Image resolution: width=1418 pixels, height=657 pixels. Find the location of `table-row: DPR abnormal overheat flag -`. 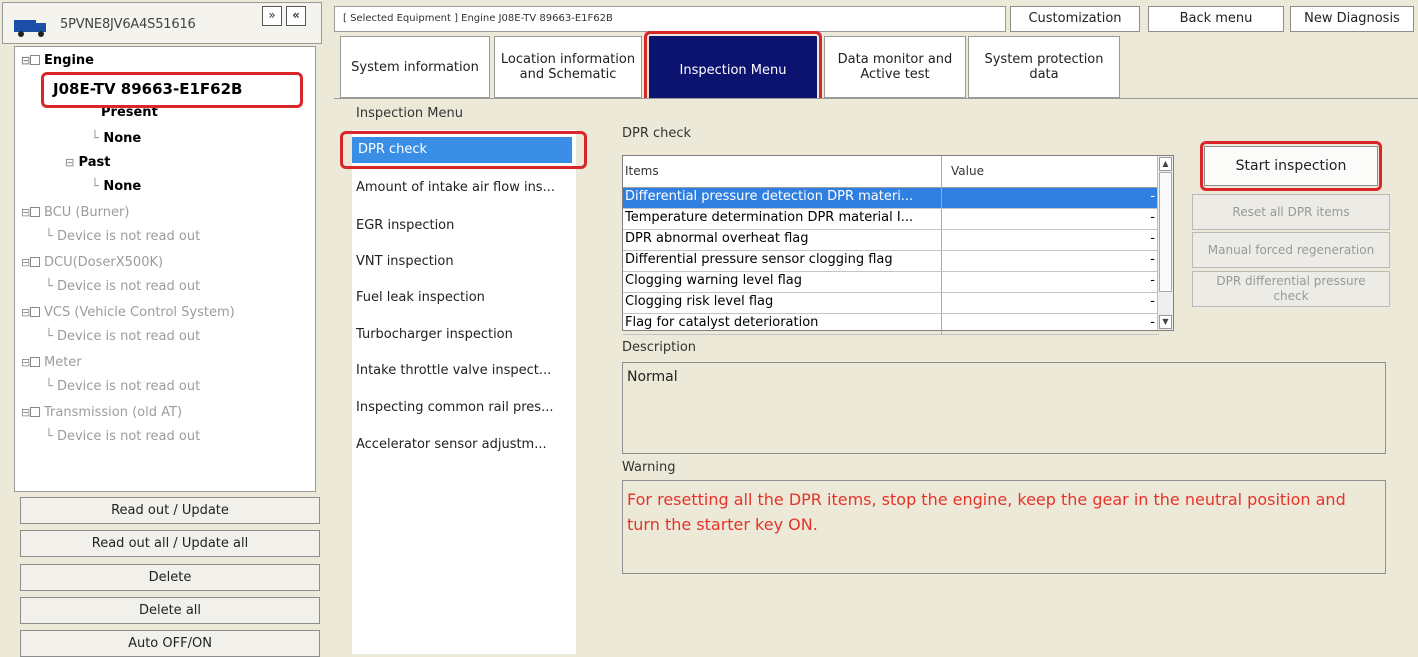

table-row: DPR abnormal overheat flag - is located at coordinates (891, 240).